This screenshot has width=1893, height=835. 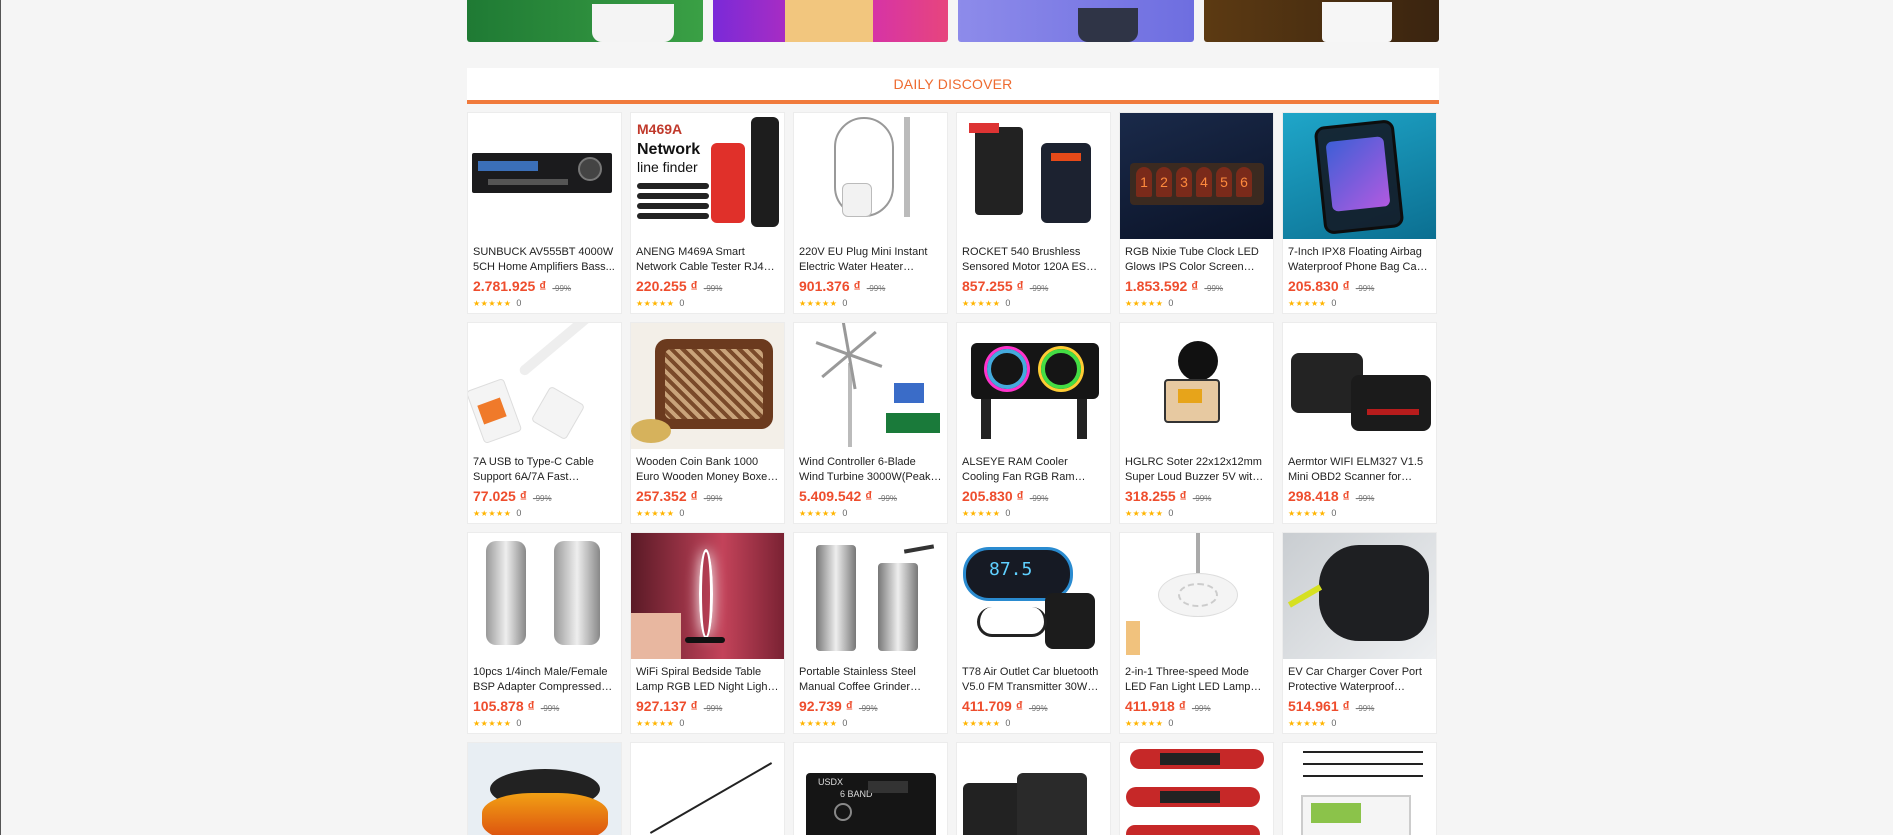 What do you see at coordinates (585, 21) in the screenshot?
I see `banner-earbuds` at bounding box center [585, 21].